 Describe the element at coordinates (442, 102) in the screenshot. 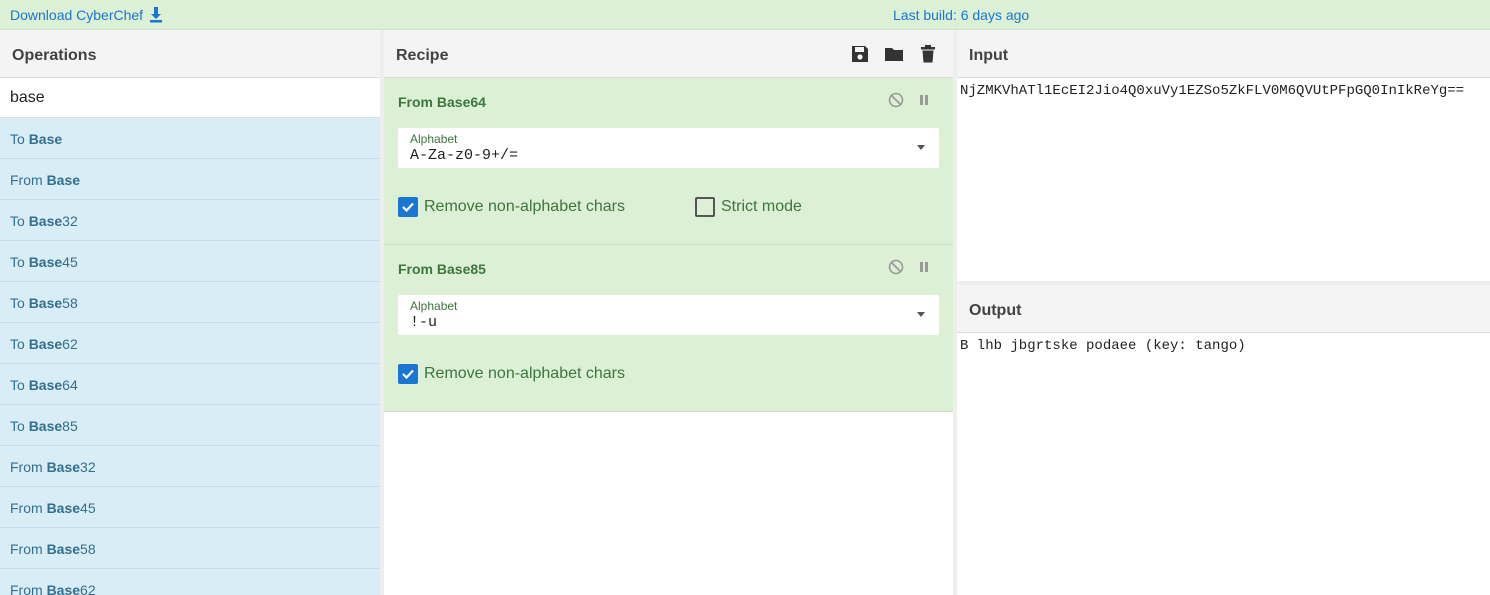

I see `op-title: From Base64` at that location.